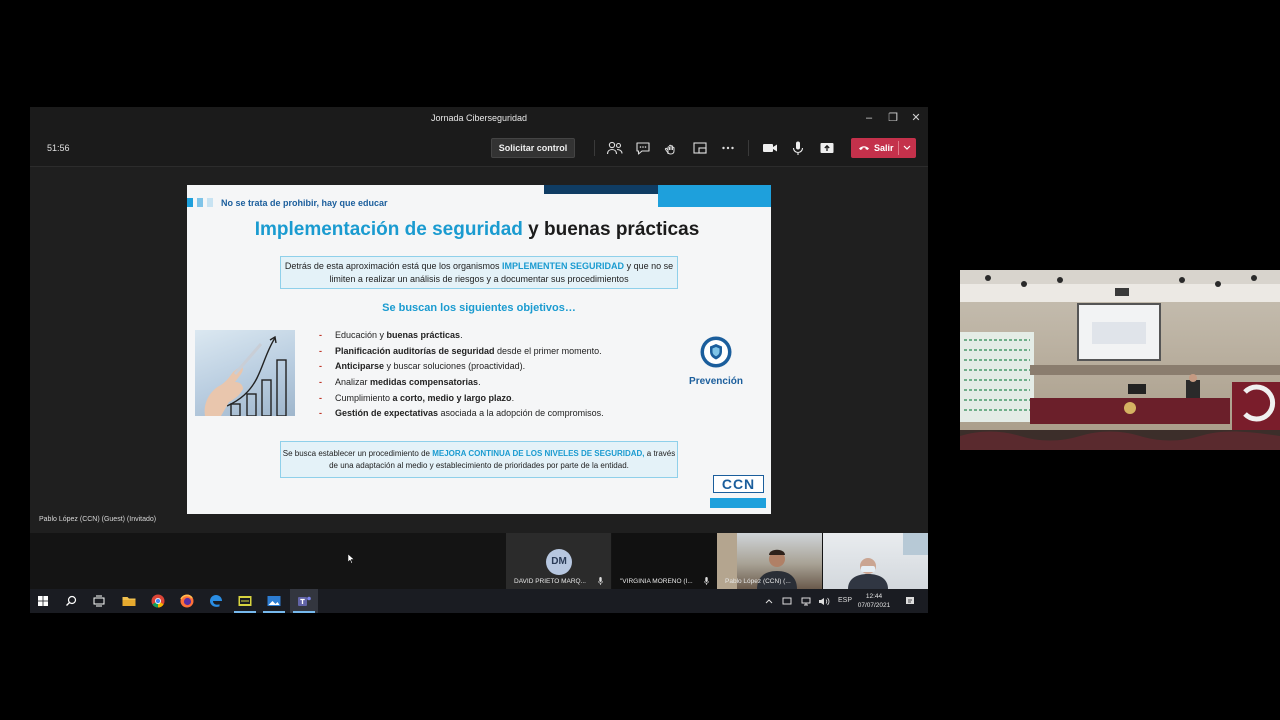 This screenshot has width=1280, height=720. What do you see at coordinates (869, 118) in the screenshot?
I see `minimize-icon: –` at bounding box center [869, 118].